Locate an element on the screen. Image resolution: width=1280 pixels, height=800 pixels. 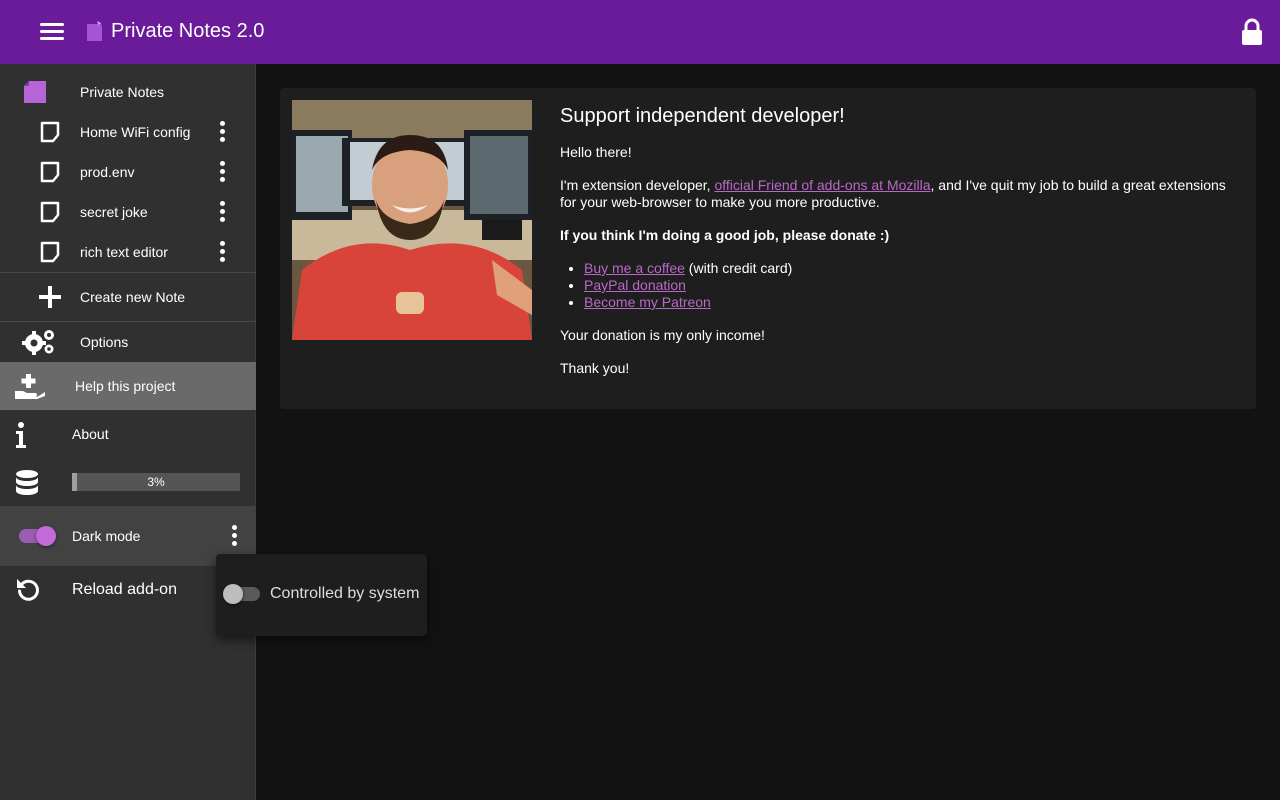
dark-mode-label: Dark mode is located at coordinates (106, 536).